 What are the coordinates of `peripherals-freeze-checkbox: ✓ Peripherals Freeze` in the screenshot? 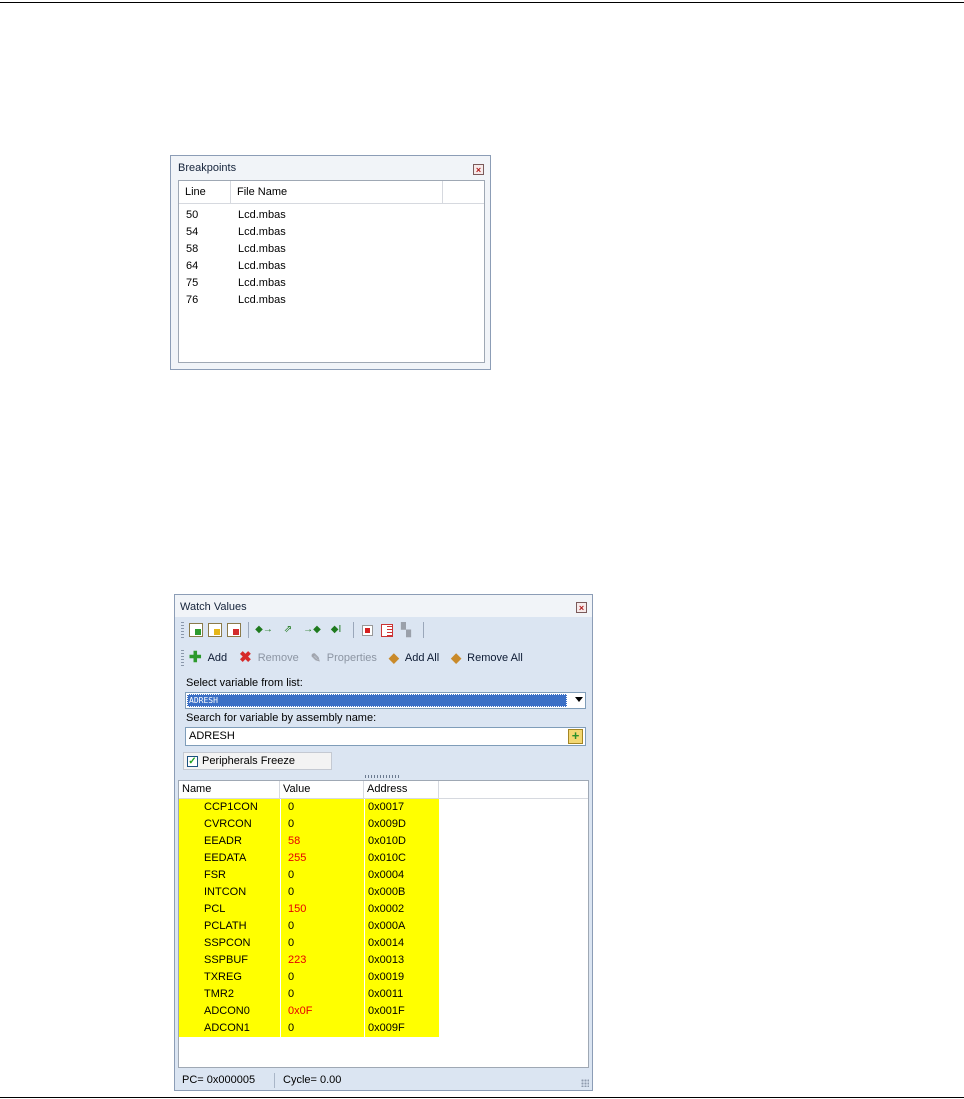 It's located at (257, 761).